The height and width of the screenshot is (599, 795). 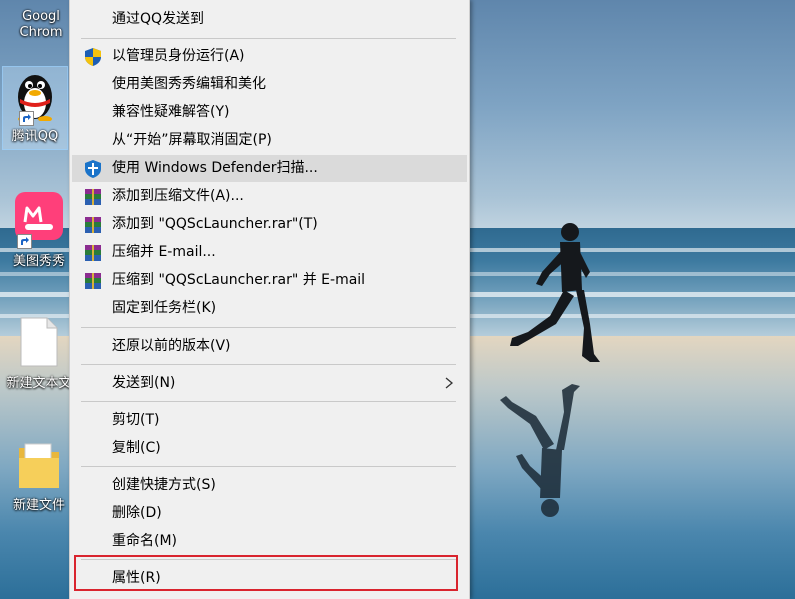 I want to click on menu-item-troubleshoot-compat: 兼容性疑难解答(Y), so click(x=269, y=112).